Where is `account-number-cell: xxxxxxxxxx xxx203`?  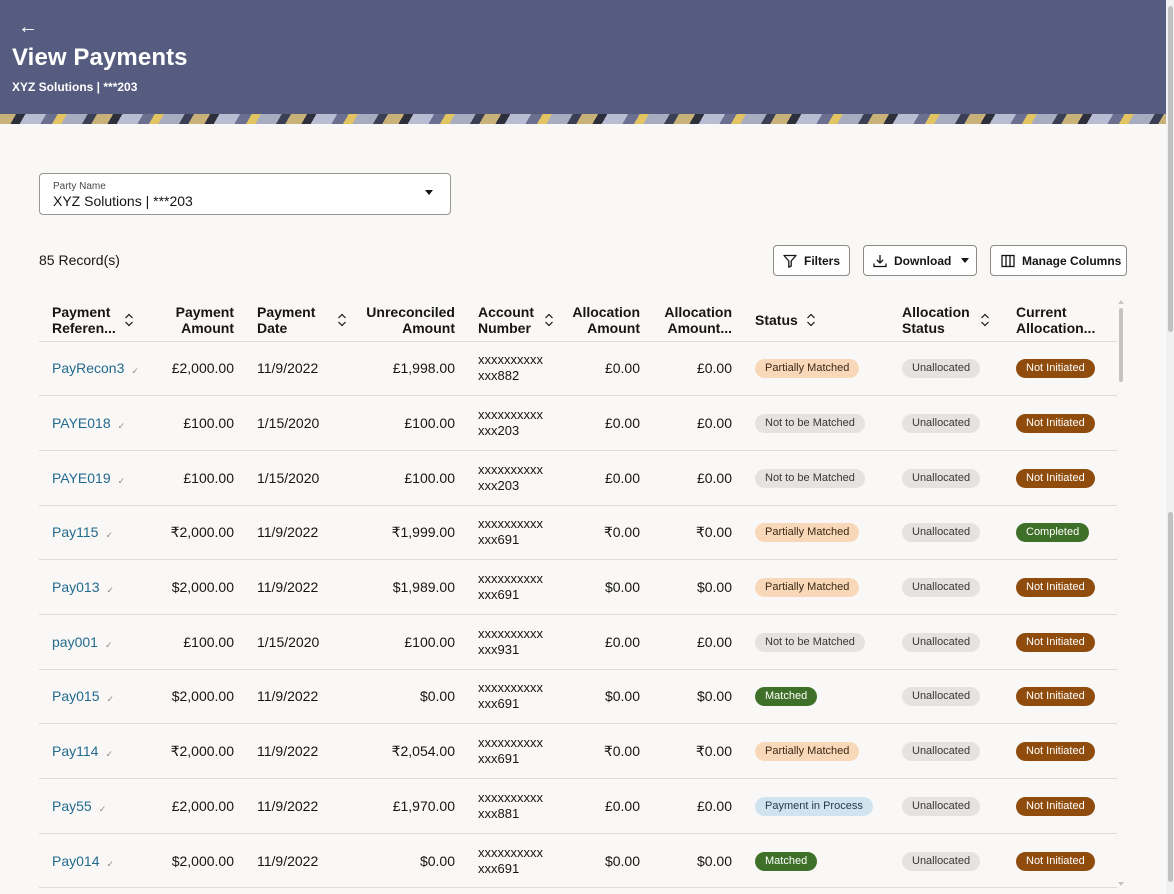
account-number-cell: xxxxxxxxxx xxx203 is located at coordinates (512, 423).